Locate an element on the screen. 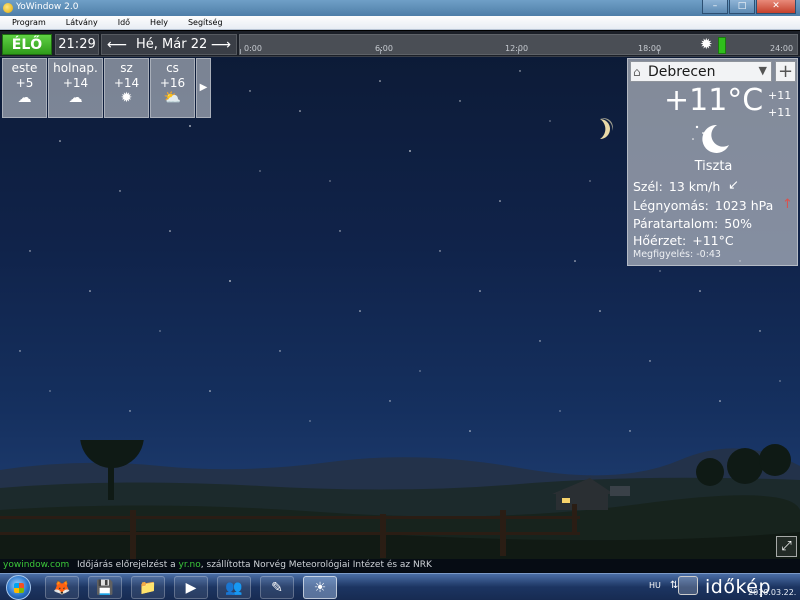 The width and height of the screenshot is (800, 600). feels-like-row: Hőérzet: +11°C is located at coordinates (683, 240).